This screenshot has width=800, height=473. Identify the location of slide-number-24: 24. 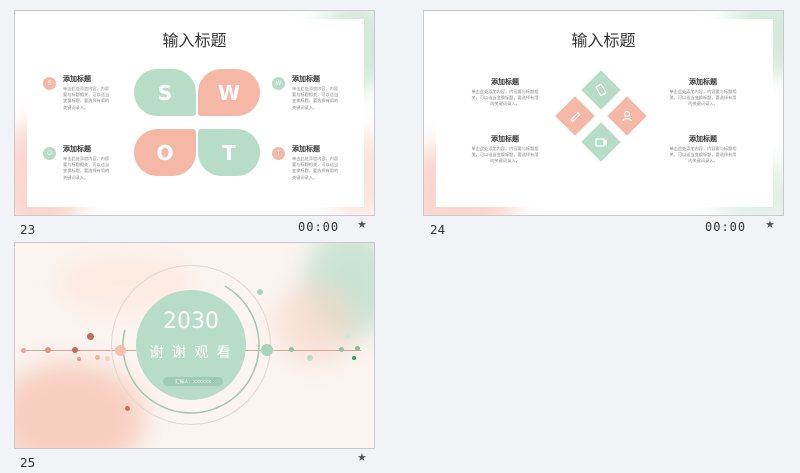
(438, 230).